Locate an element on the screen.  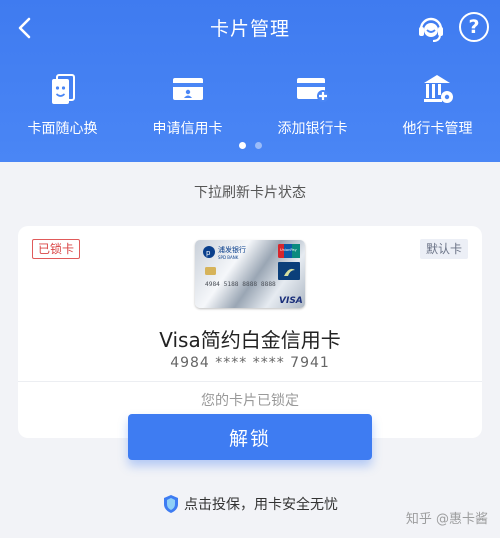
quick-actions: 卡面随心换 申请信用卡 添加银行卡 他行卡管理 is located at coordinates (250, 103).